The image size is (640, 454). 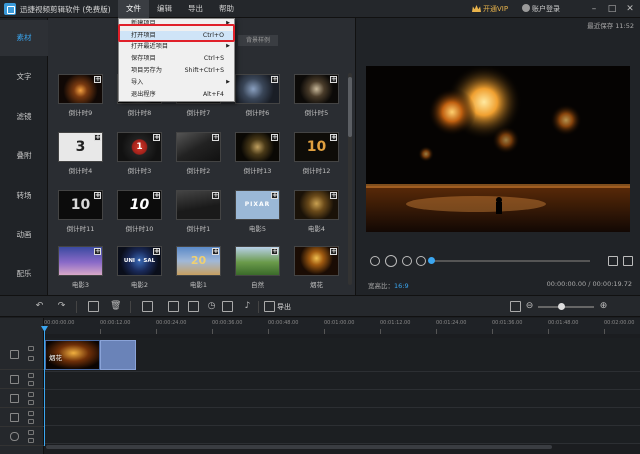 What do you see at coordinates (193, 306) in the screenshot?
I see `freeze-frame-icon` at bounding box center [193, 306].